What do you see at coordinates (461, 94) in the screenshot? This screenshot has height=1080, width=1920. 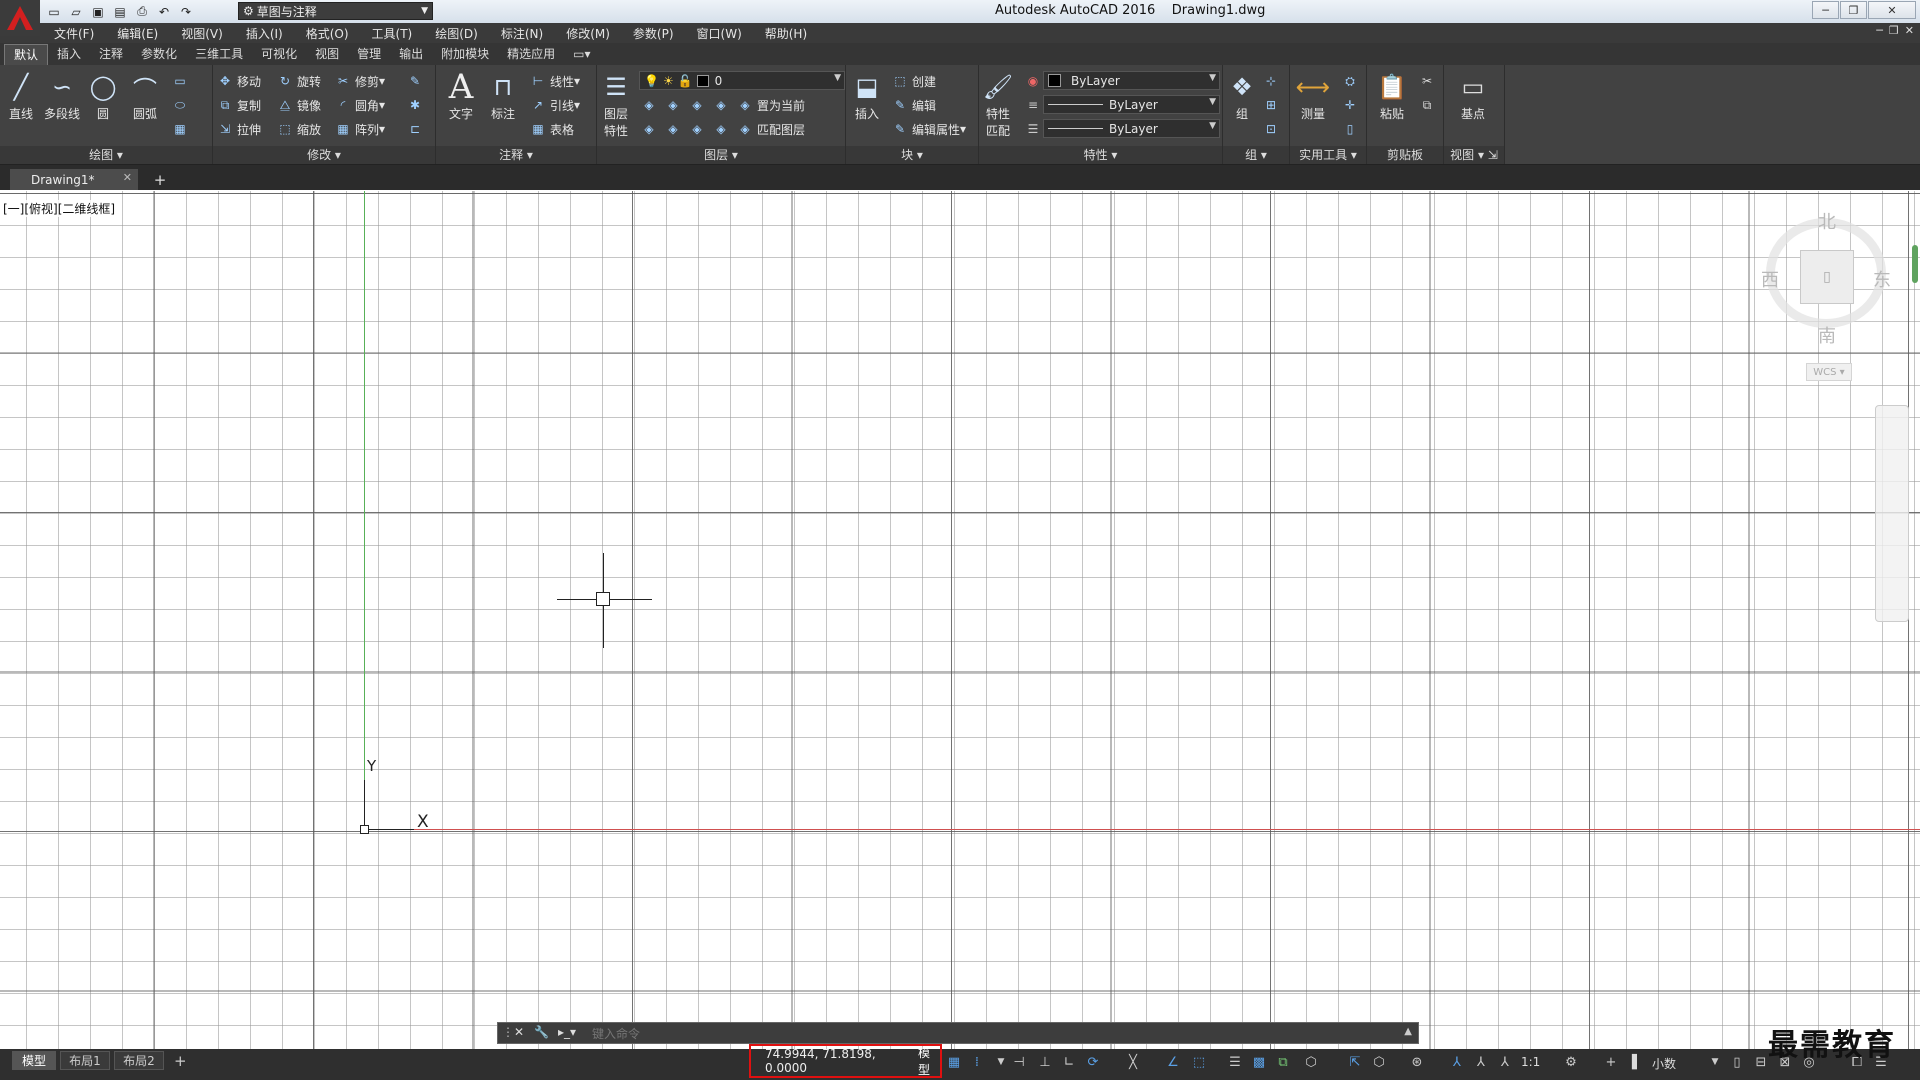 I see `text-button: A 文字` at bounding box center [461, 94].